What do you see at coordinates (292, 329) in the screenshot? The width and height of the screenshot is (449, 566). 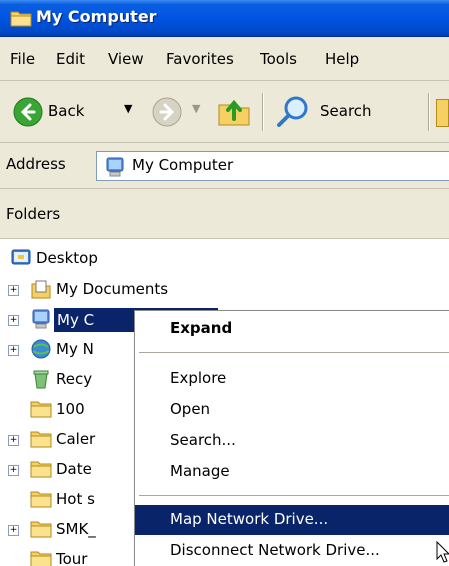 I see `context-item-expand: Expand` at bounding box center [292, 329].